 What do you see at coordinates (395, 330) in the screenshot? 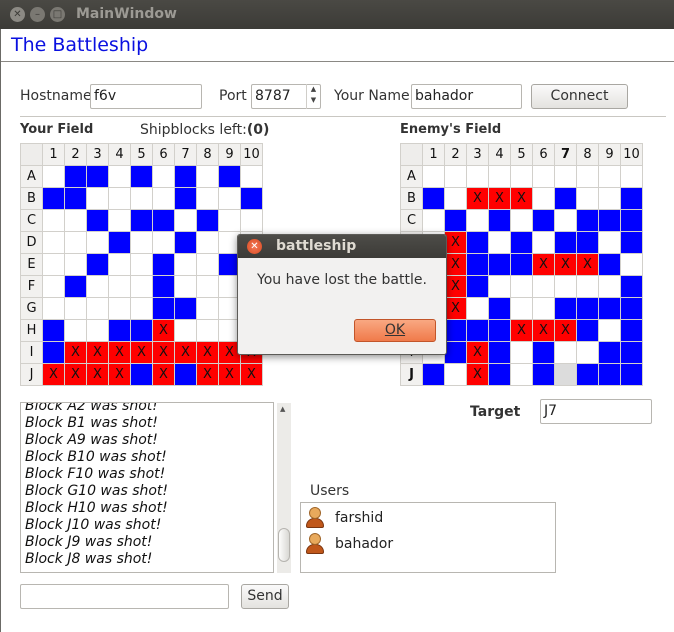
I see `ok-button: OK` at bounding box center [395, 330].